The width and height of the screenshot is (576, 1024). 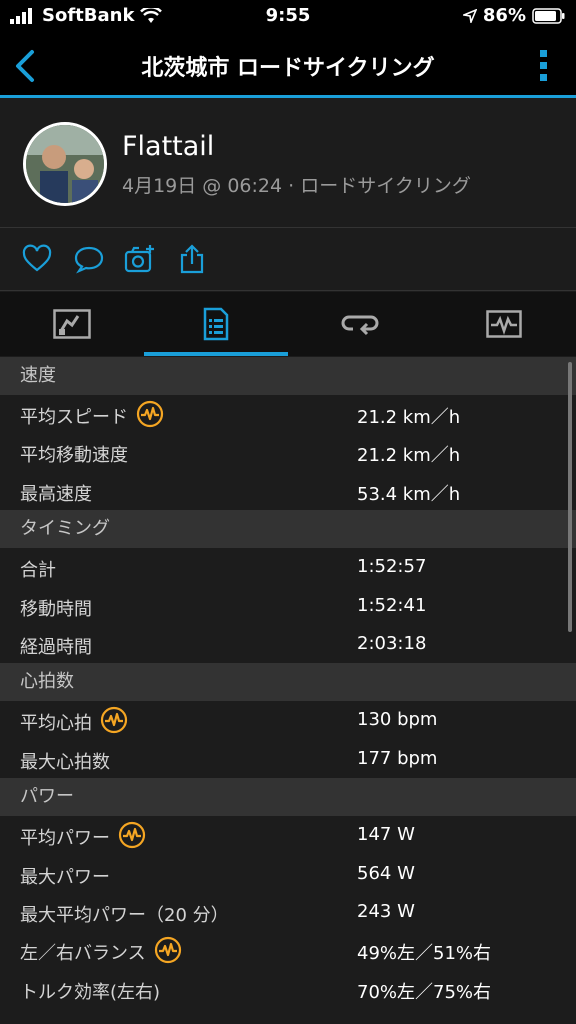 I want to click on stat-label: 平均パワー, so click(x=83, y=835).